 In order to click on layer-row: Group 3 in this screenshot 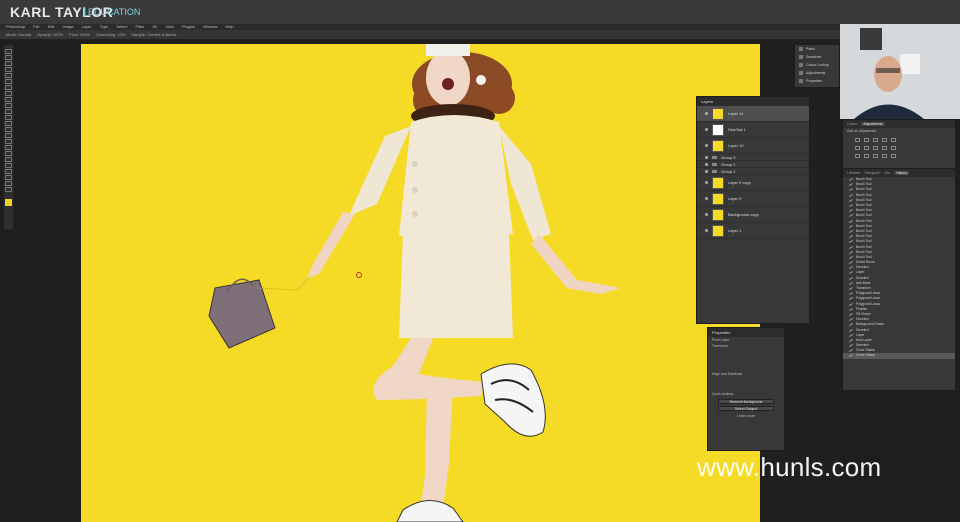, I will do `click(753, 157)`.